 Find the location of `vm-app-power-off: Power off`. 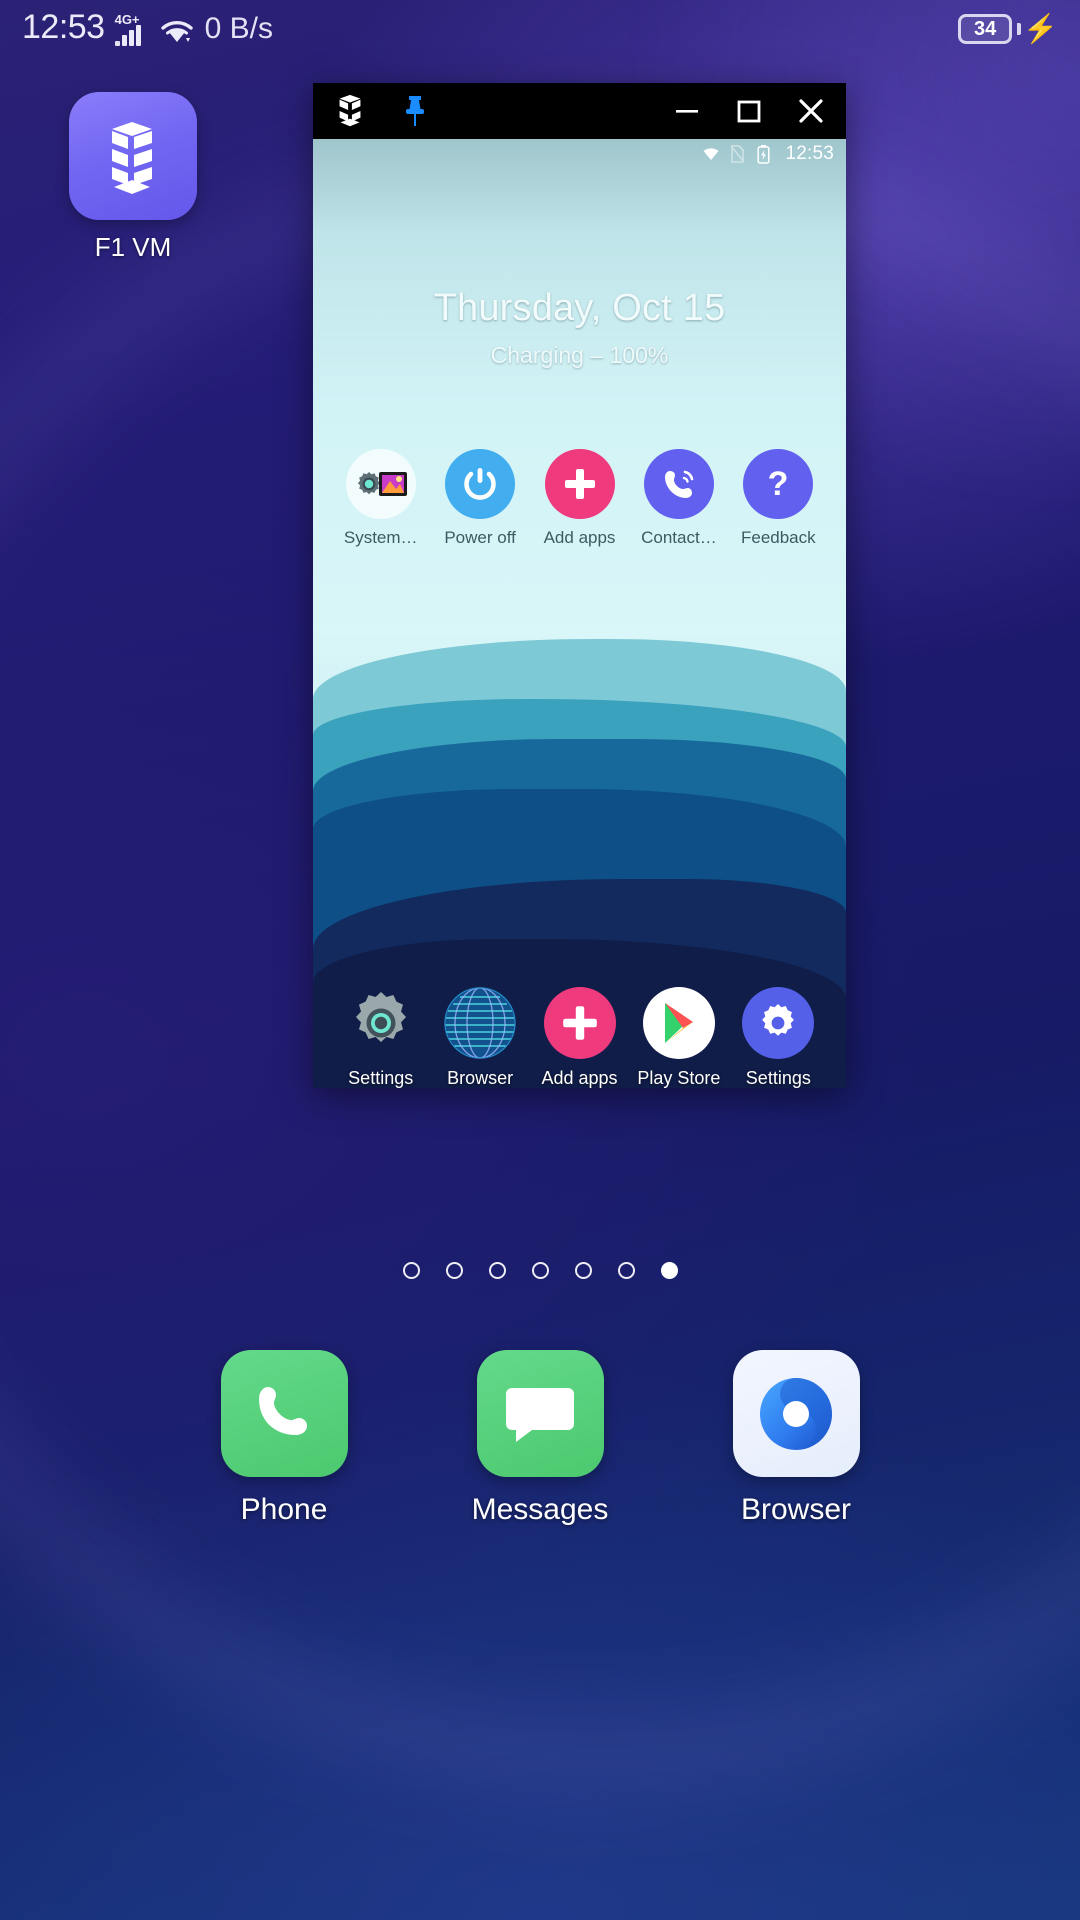

vm-app-power-off: Power off is located at coordinates (479, 498).